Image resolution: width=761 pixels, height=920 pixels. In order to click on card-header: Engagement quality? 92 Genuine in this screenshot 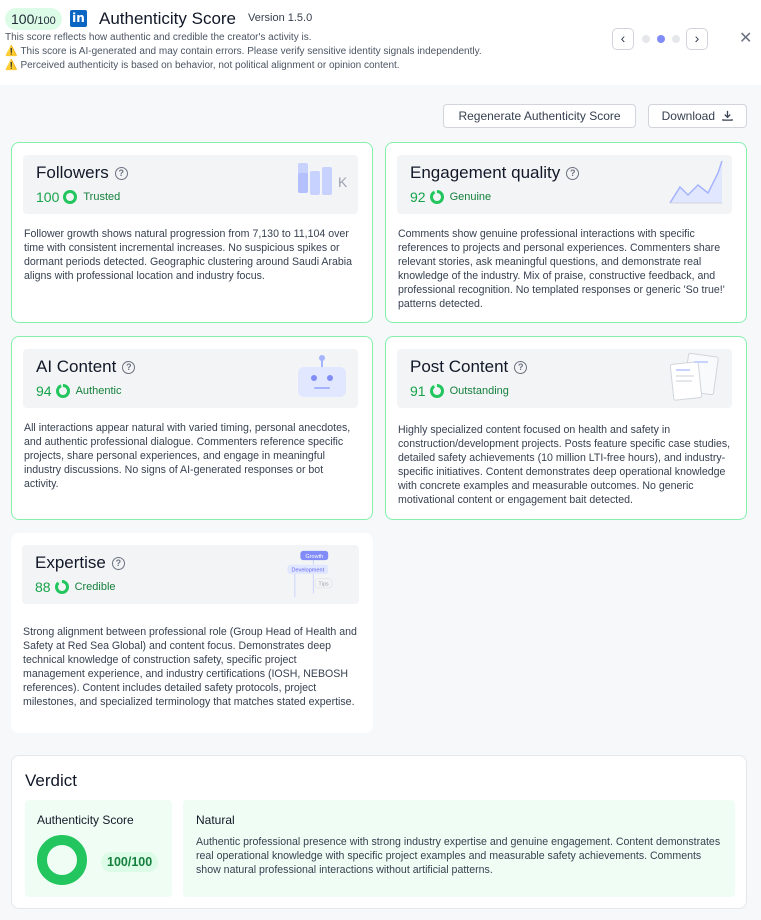, I will do `click(564, 184)`.